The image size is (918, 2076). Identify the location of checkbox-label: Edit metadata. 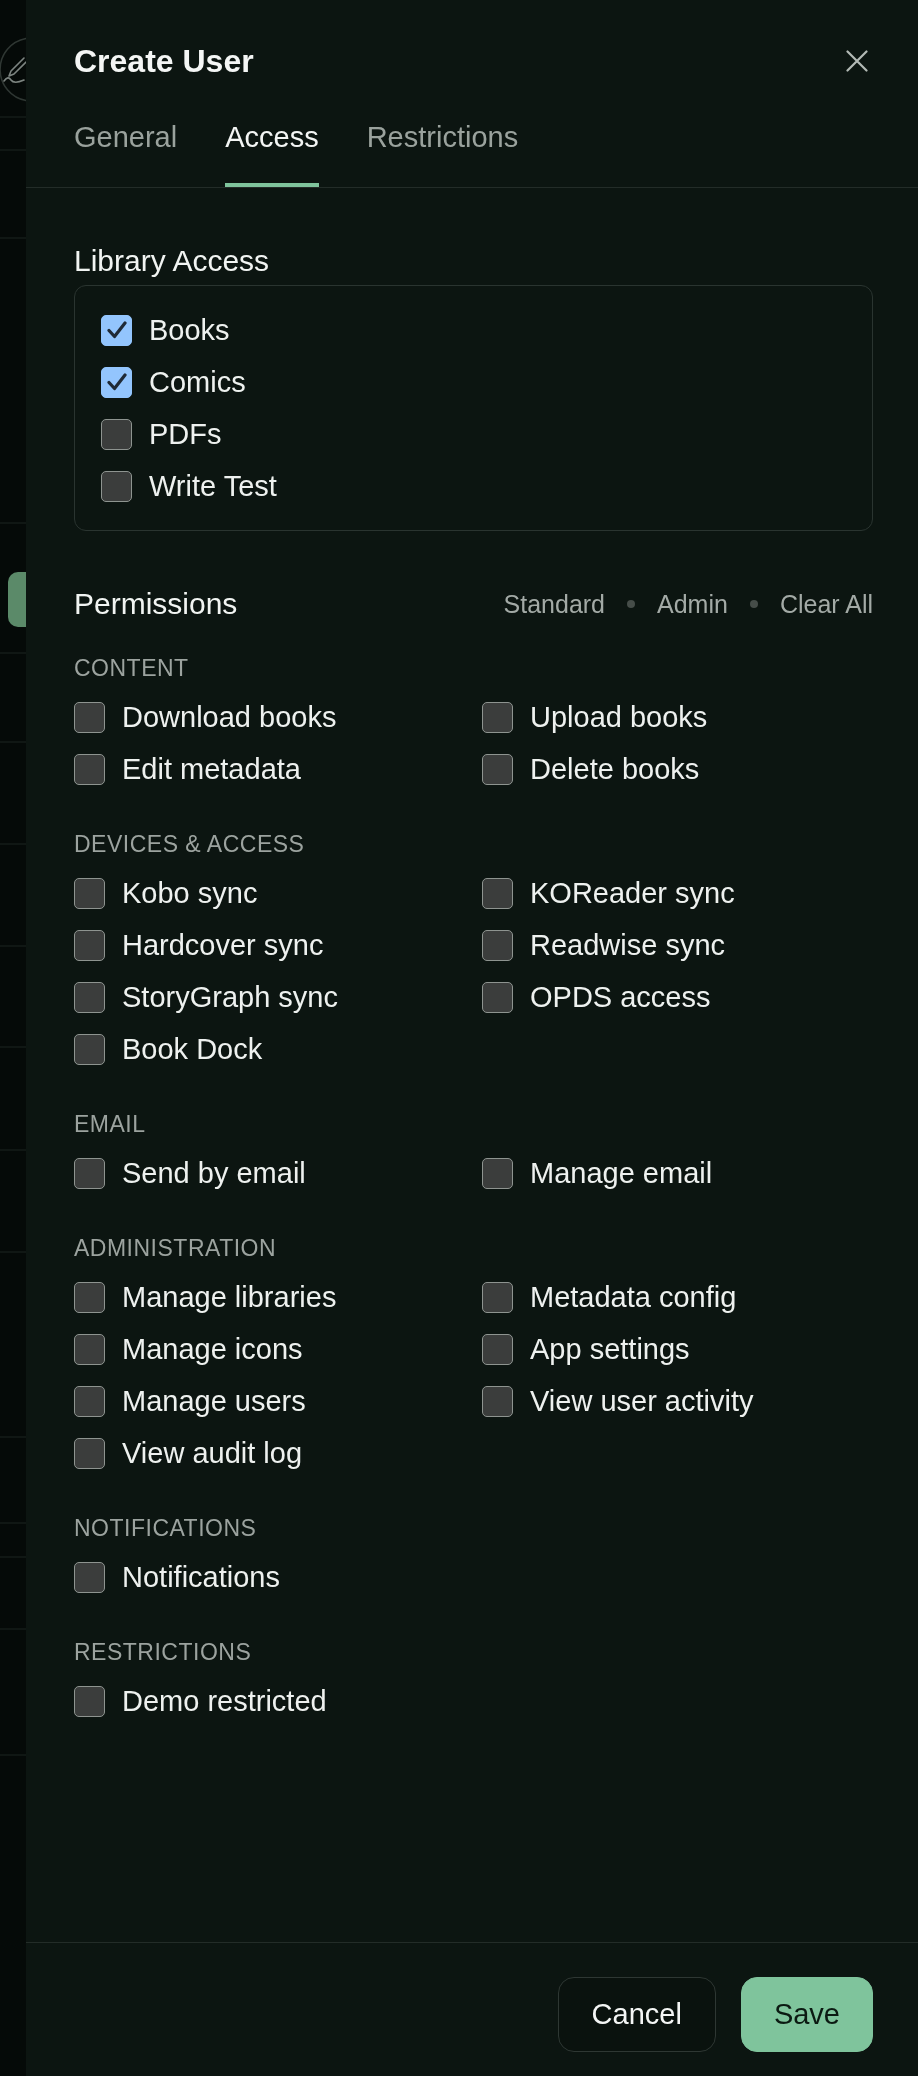
(211, 769).